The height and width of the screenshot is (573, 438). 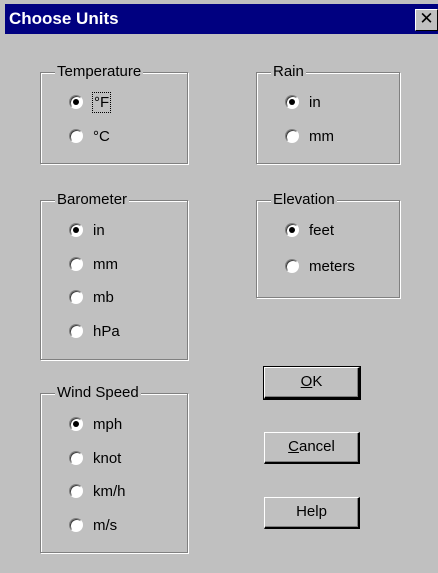 What do you see at coordinates (114, 113) in the screenshot?
I see `temperature-group: Temperature °F °C` at bounding box center [114, 113].